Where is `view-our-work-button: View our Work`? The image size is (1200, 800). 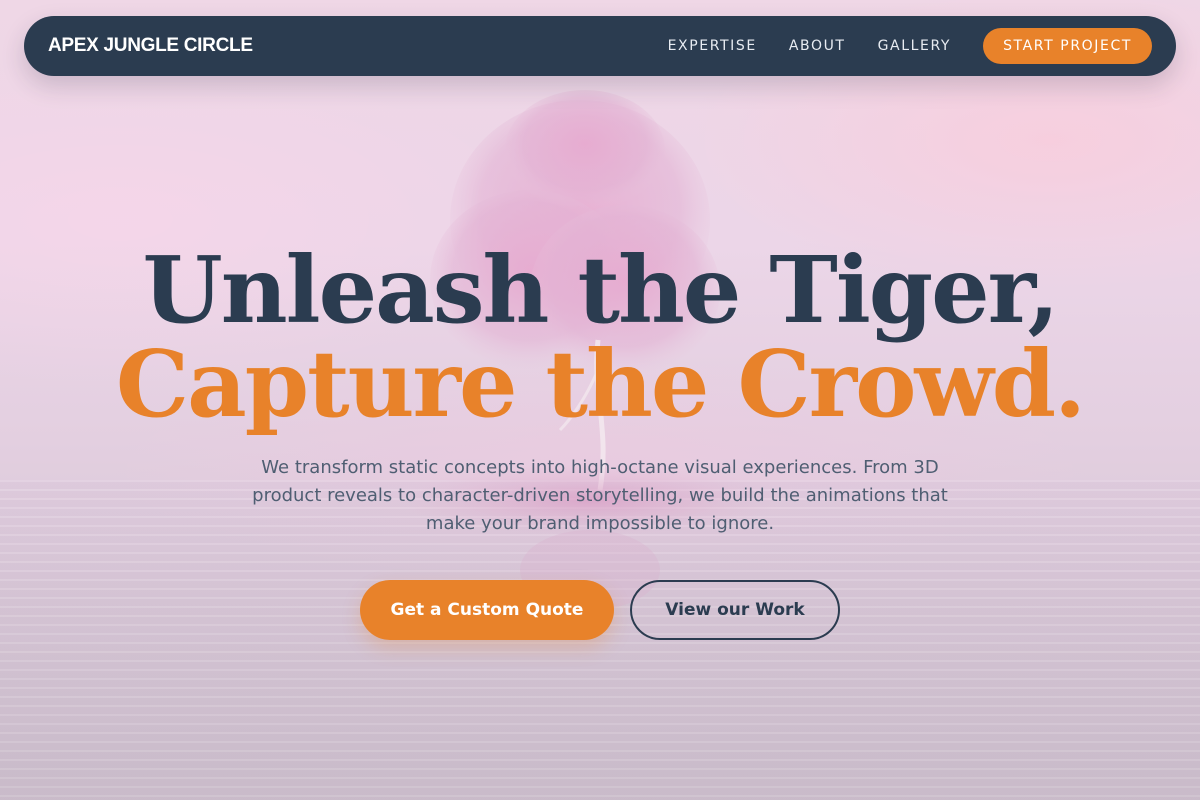
view-our-work-button: View our Work is located at coordinates (735, 610).